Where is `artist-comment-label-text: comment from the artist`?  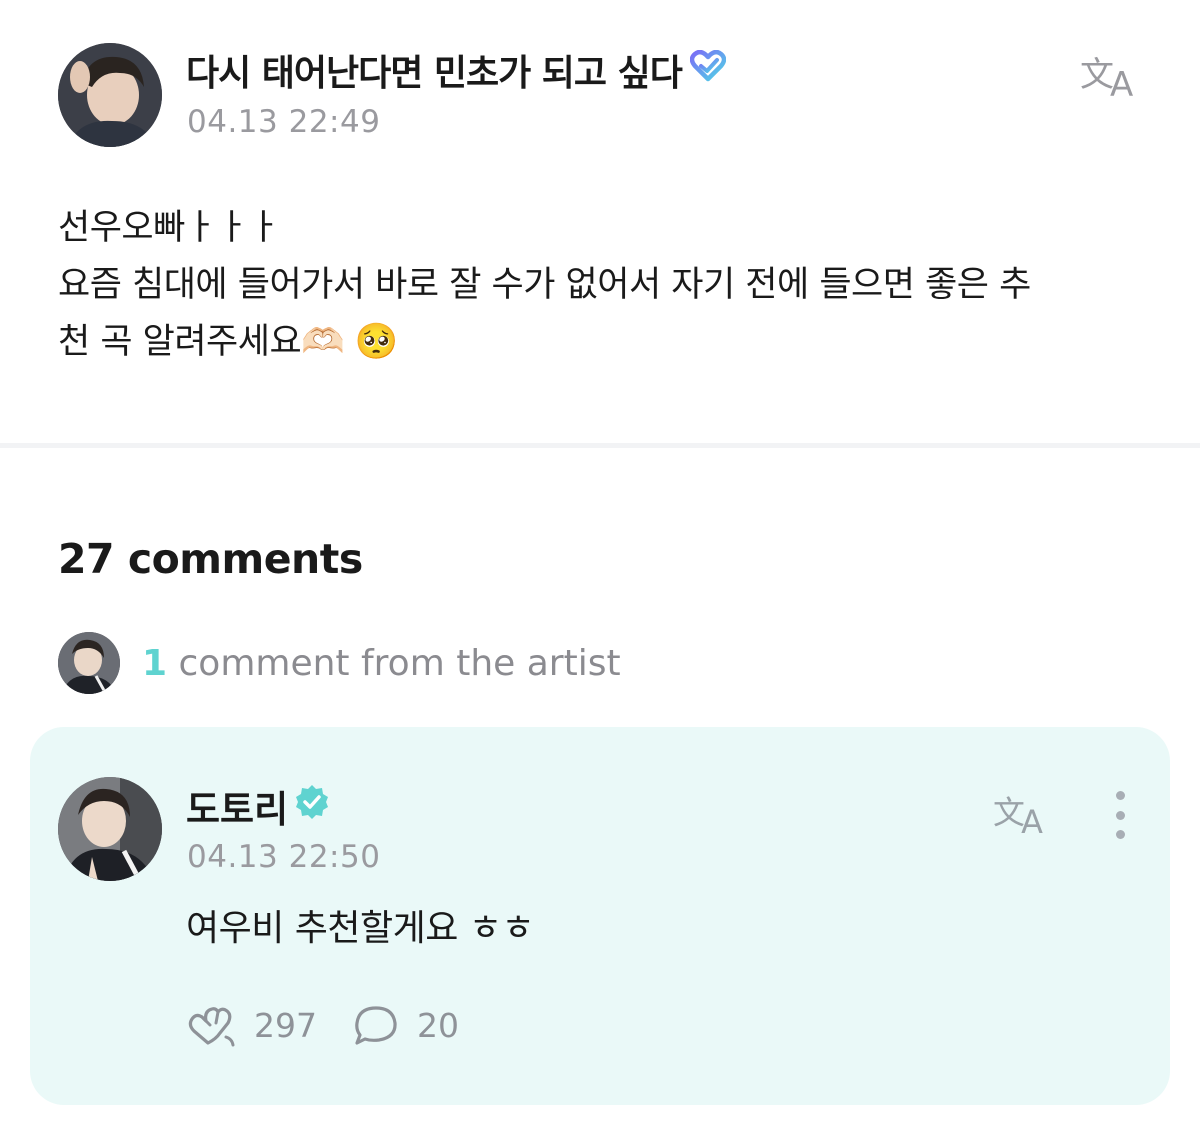
artist-comment-label-text: comment from the artist is located at coordinates (394, 663).